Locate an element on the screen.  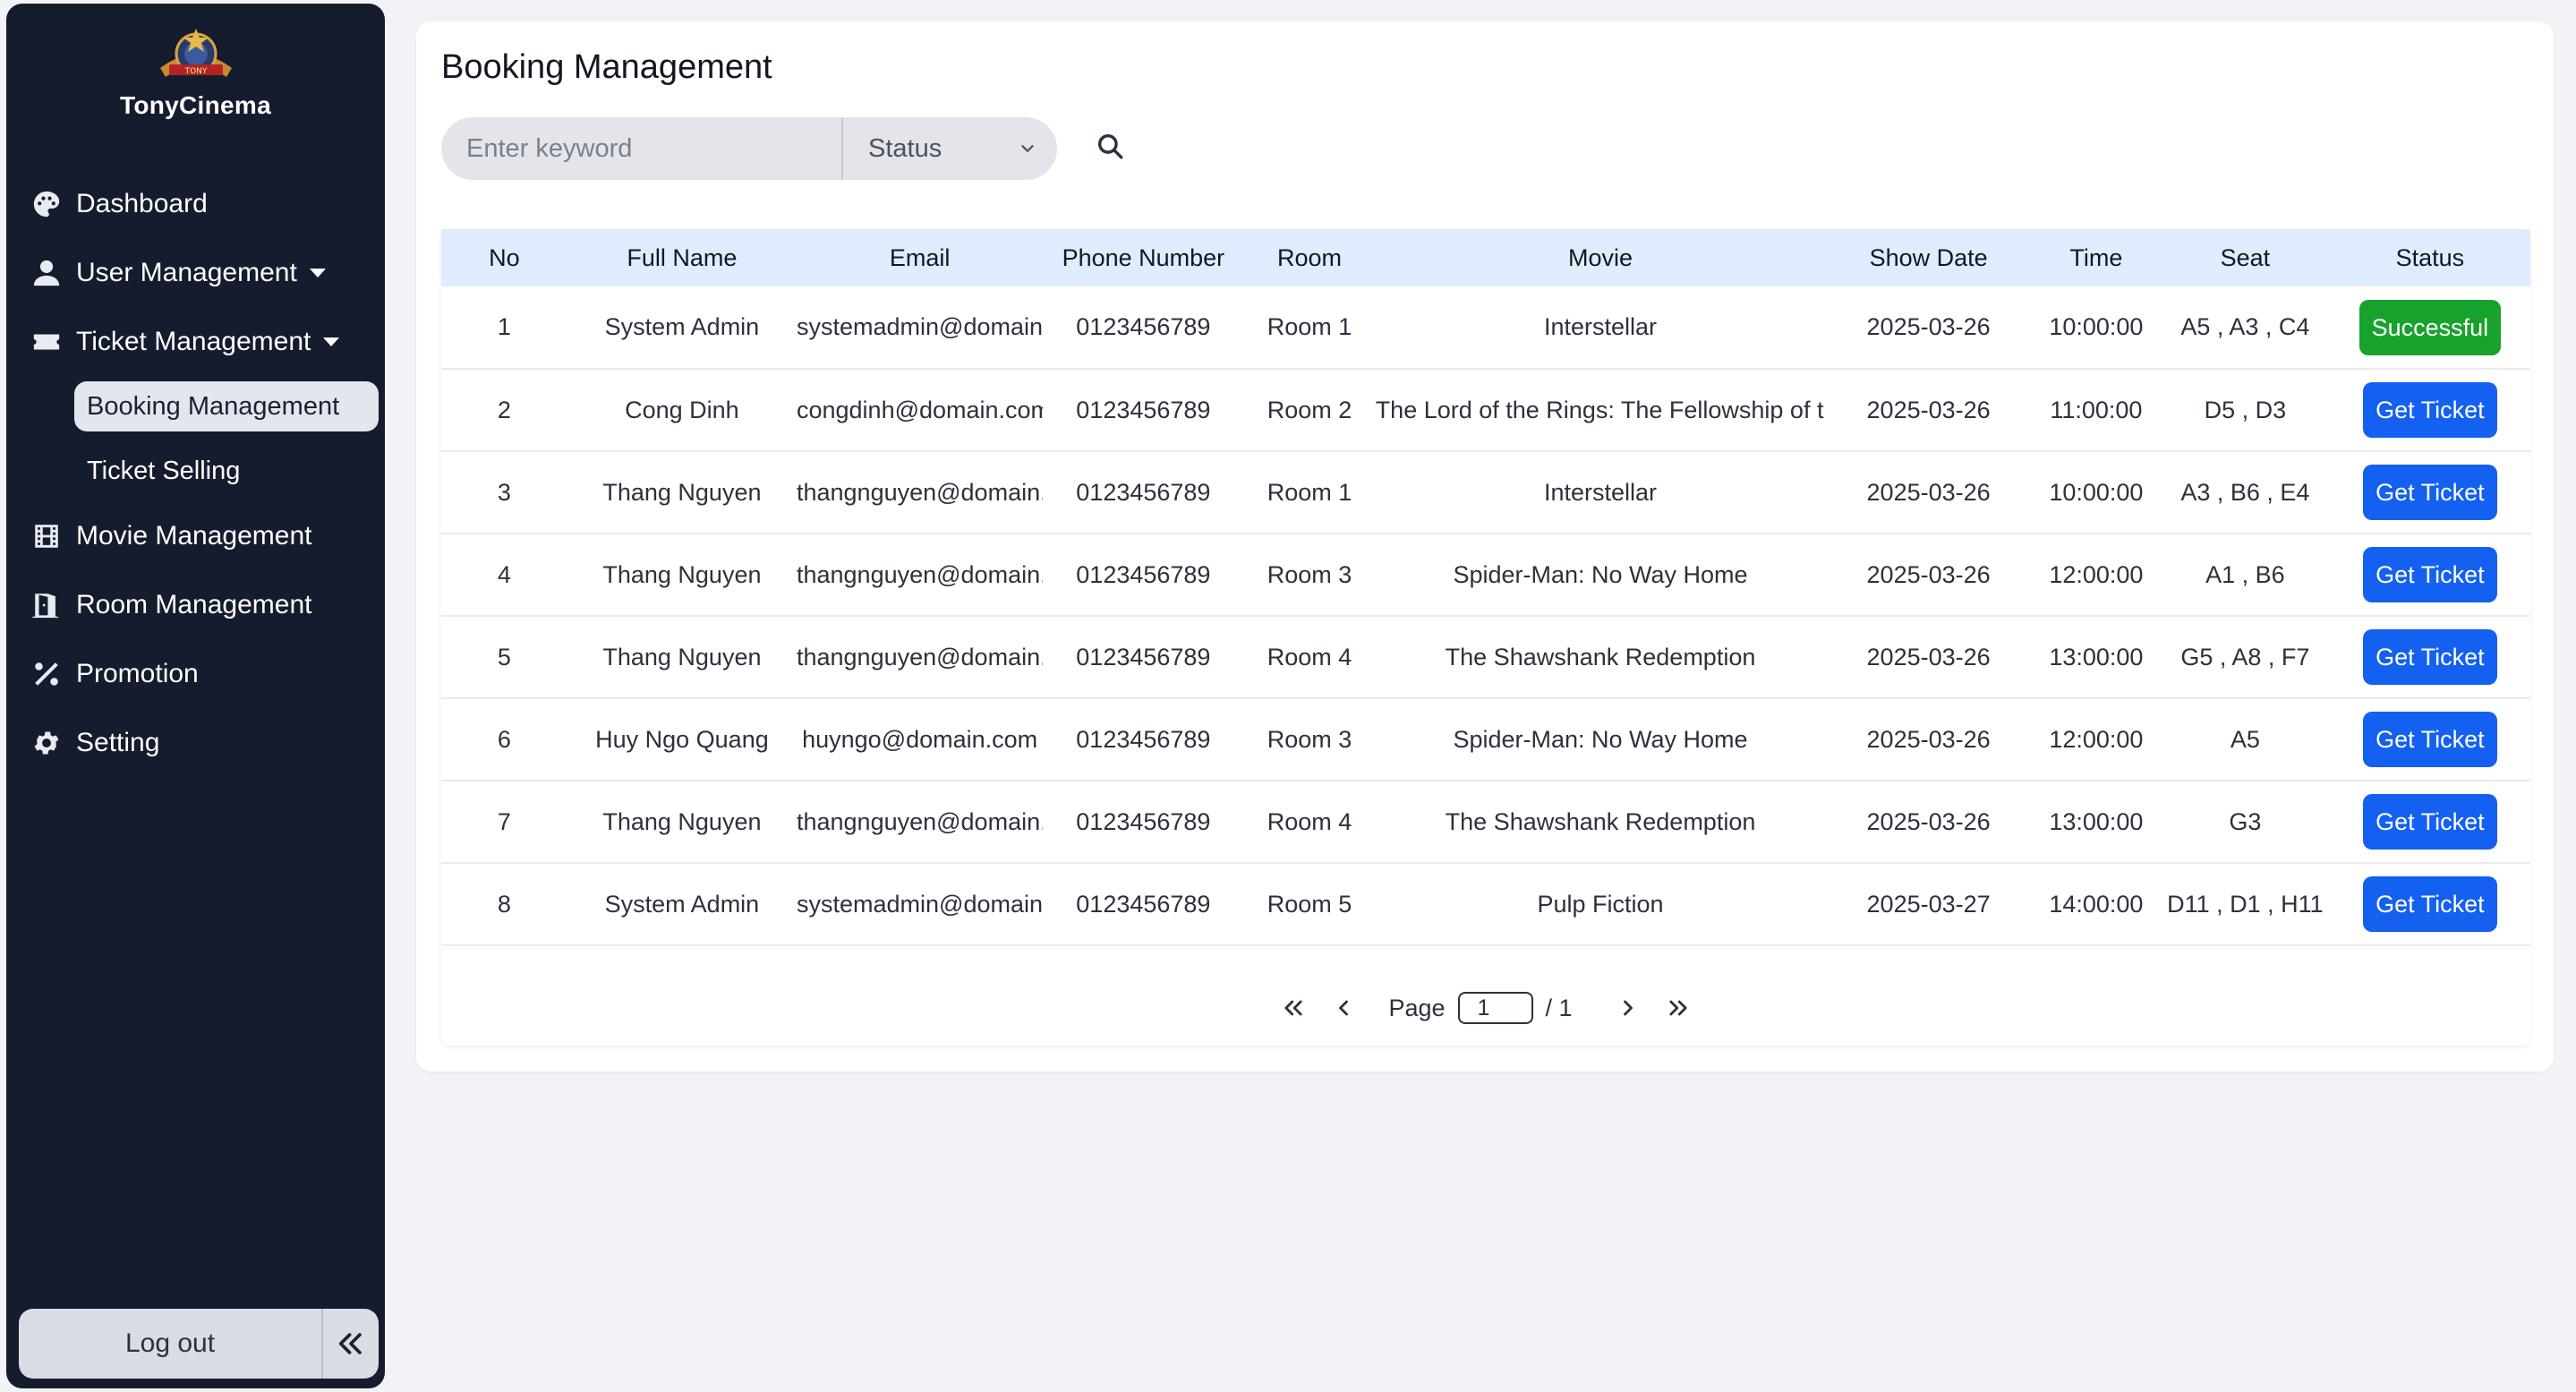
search-button is located at coordinates (1112, 149).